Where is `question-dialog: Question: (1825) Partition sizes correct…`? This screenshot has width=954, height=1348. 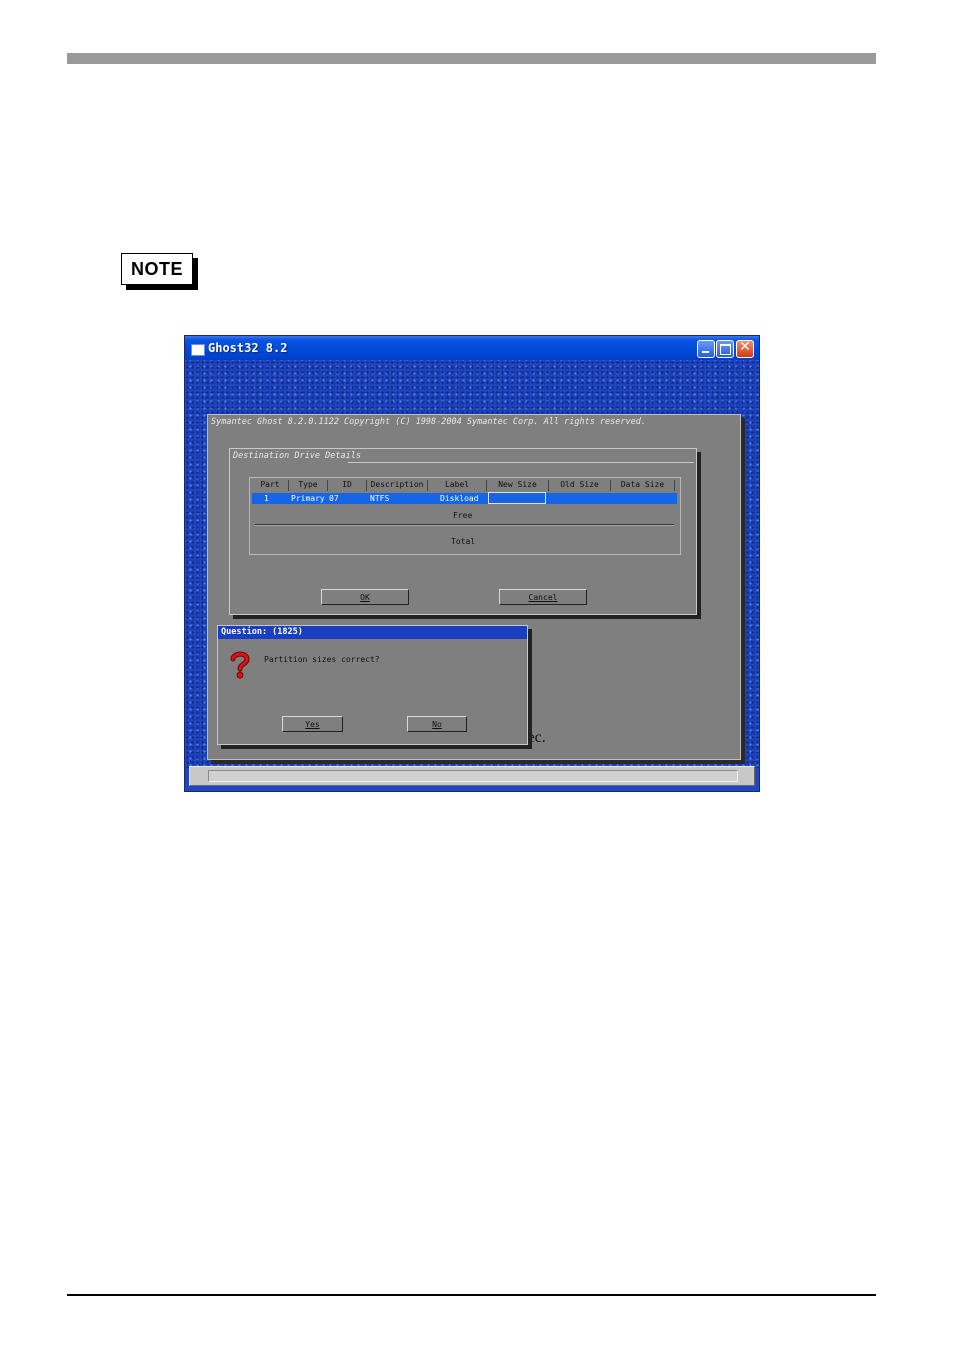
question-dialog: Question: (1825) Partition sizes correct… is located at coordinates (372, 685).